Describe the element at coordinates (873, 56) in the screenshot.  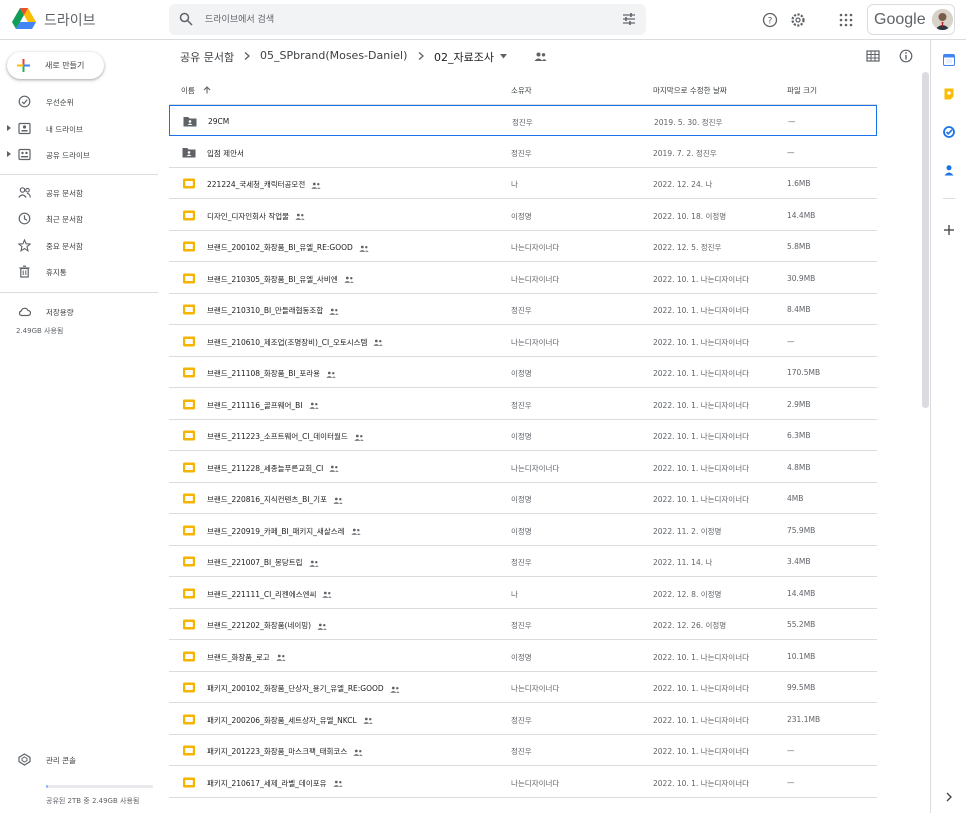
I see `grid-view-icon` at that location.